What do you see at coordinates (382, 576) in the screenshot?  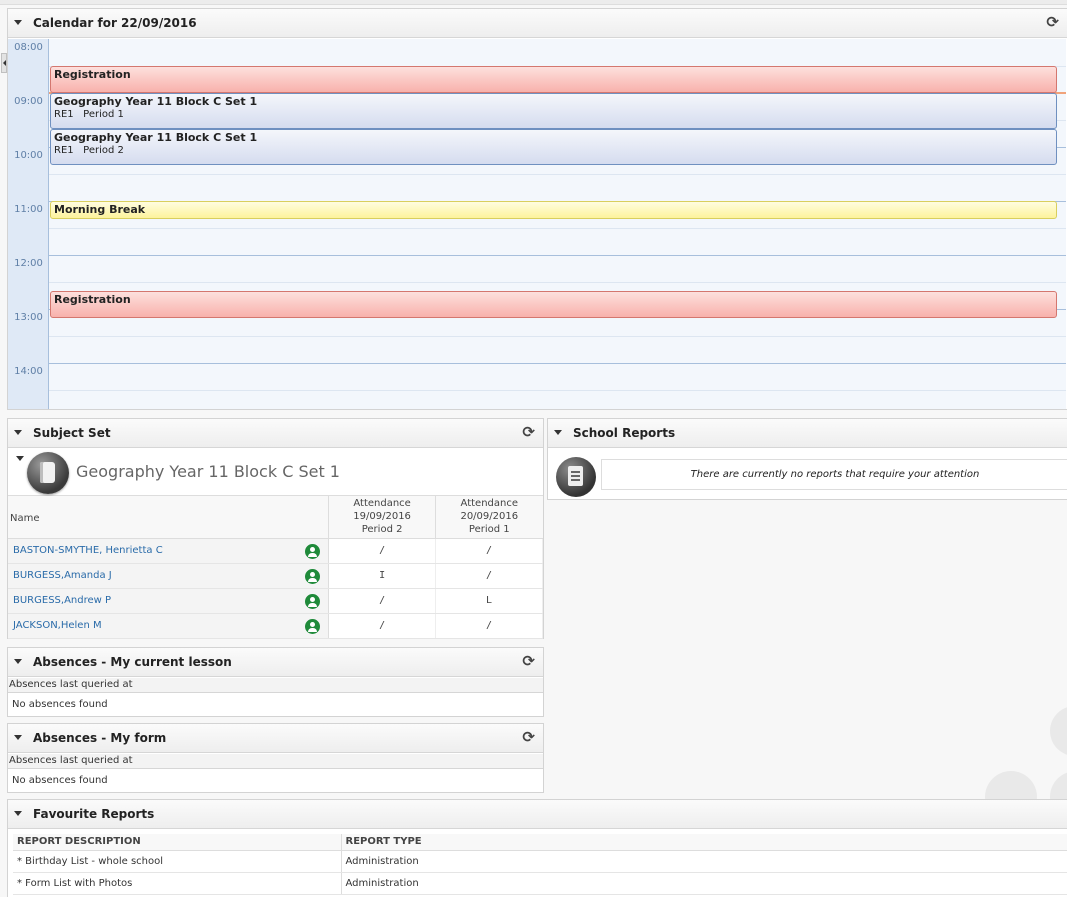 I see `attendance-mark: I` at bounding box center [382, 576].